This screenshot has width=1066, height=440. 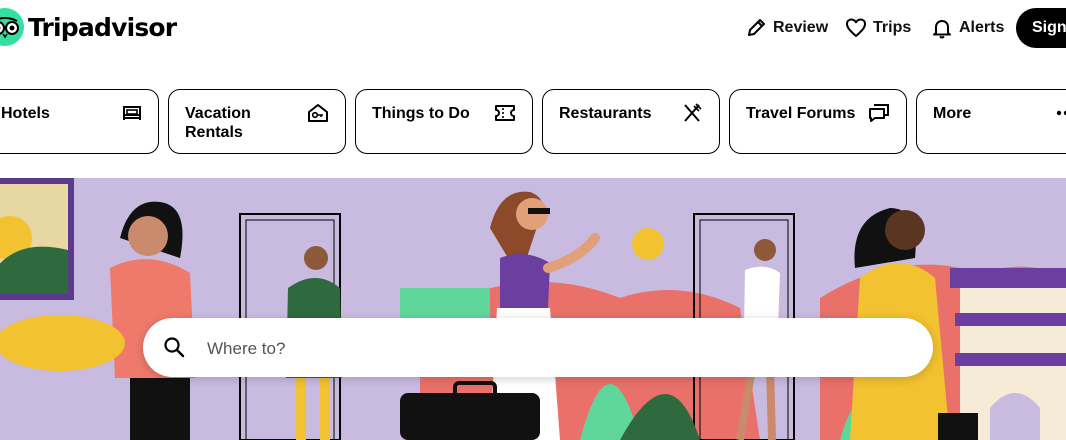 I want to click on top-header: Tripadvisor Review Trips Alerts Sign, so click(x=533, y=30).